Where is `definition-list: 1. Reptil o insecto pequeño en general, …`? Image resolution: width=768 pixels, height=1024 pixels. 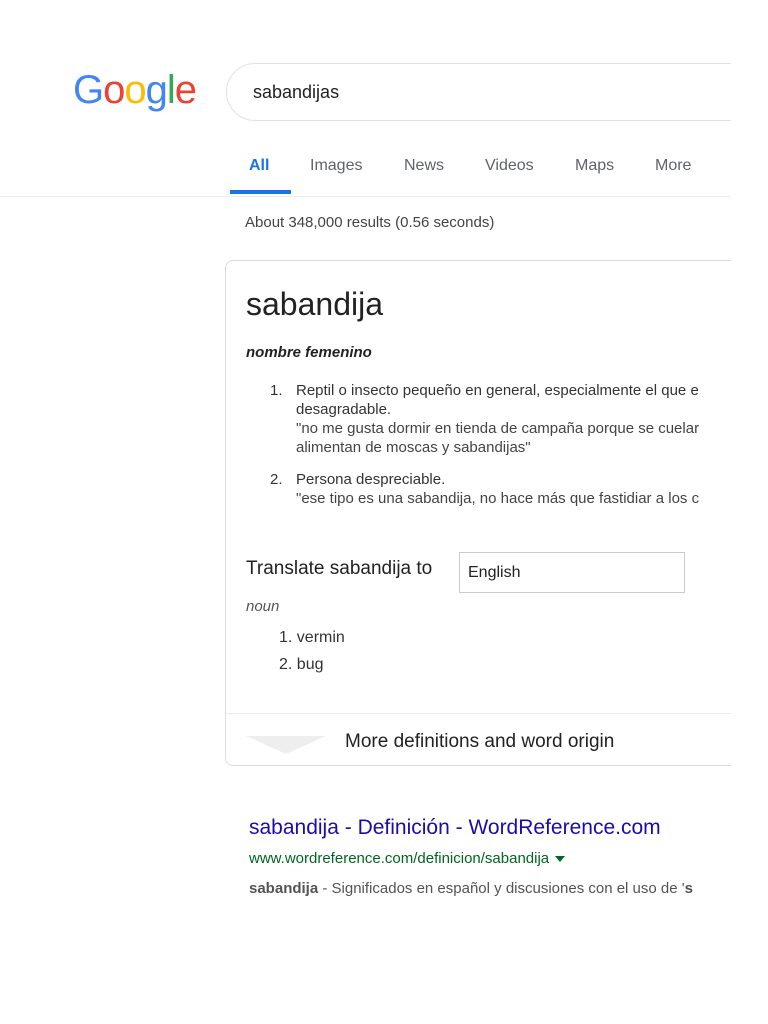 definition-list: 1. Reptil o insecto pequeño en general, … is located at coordinates (500, 451).